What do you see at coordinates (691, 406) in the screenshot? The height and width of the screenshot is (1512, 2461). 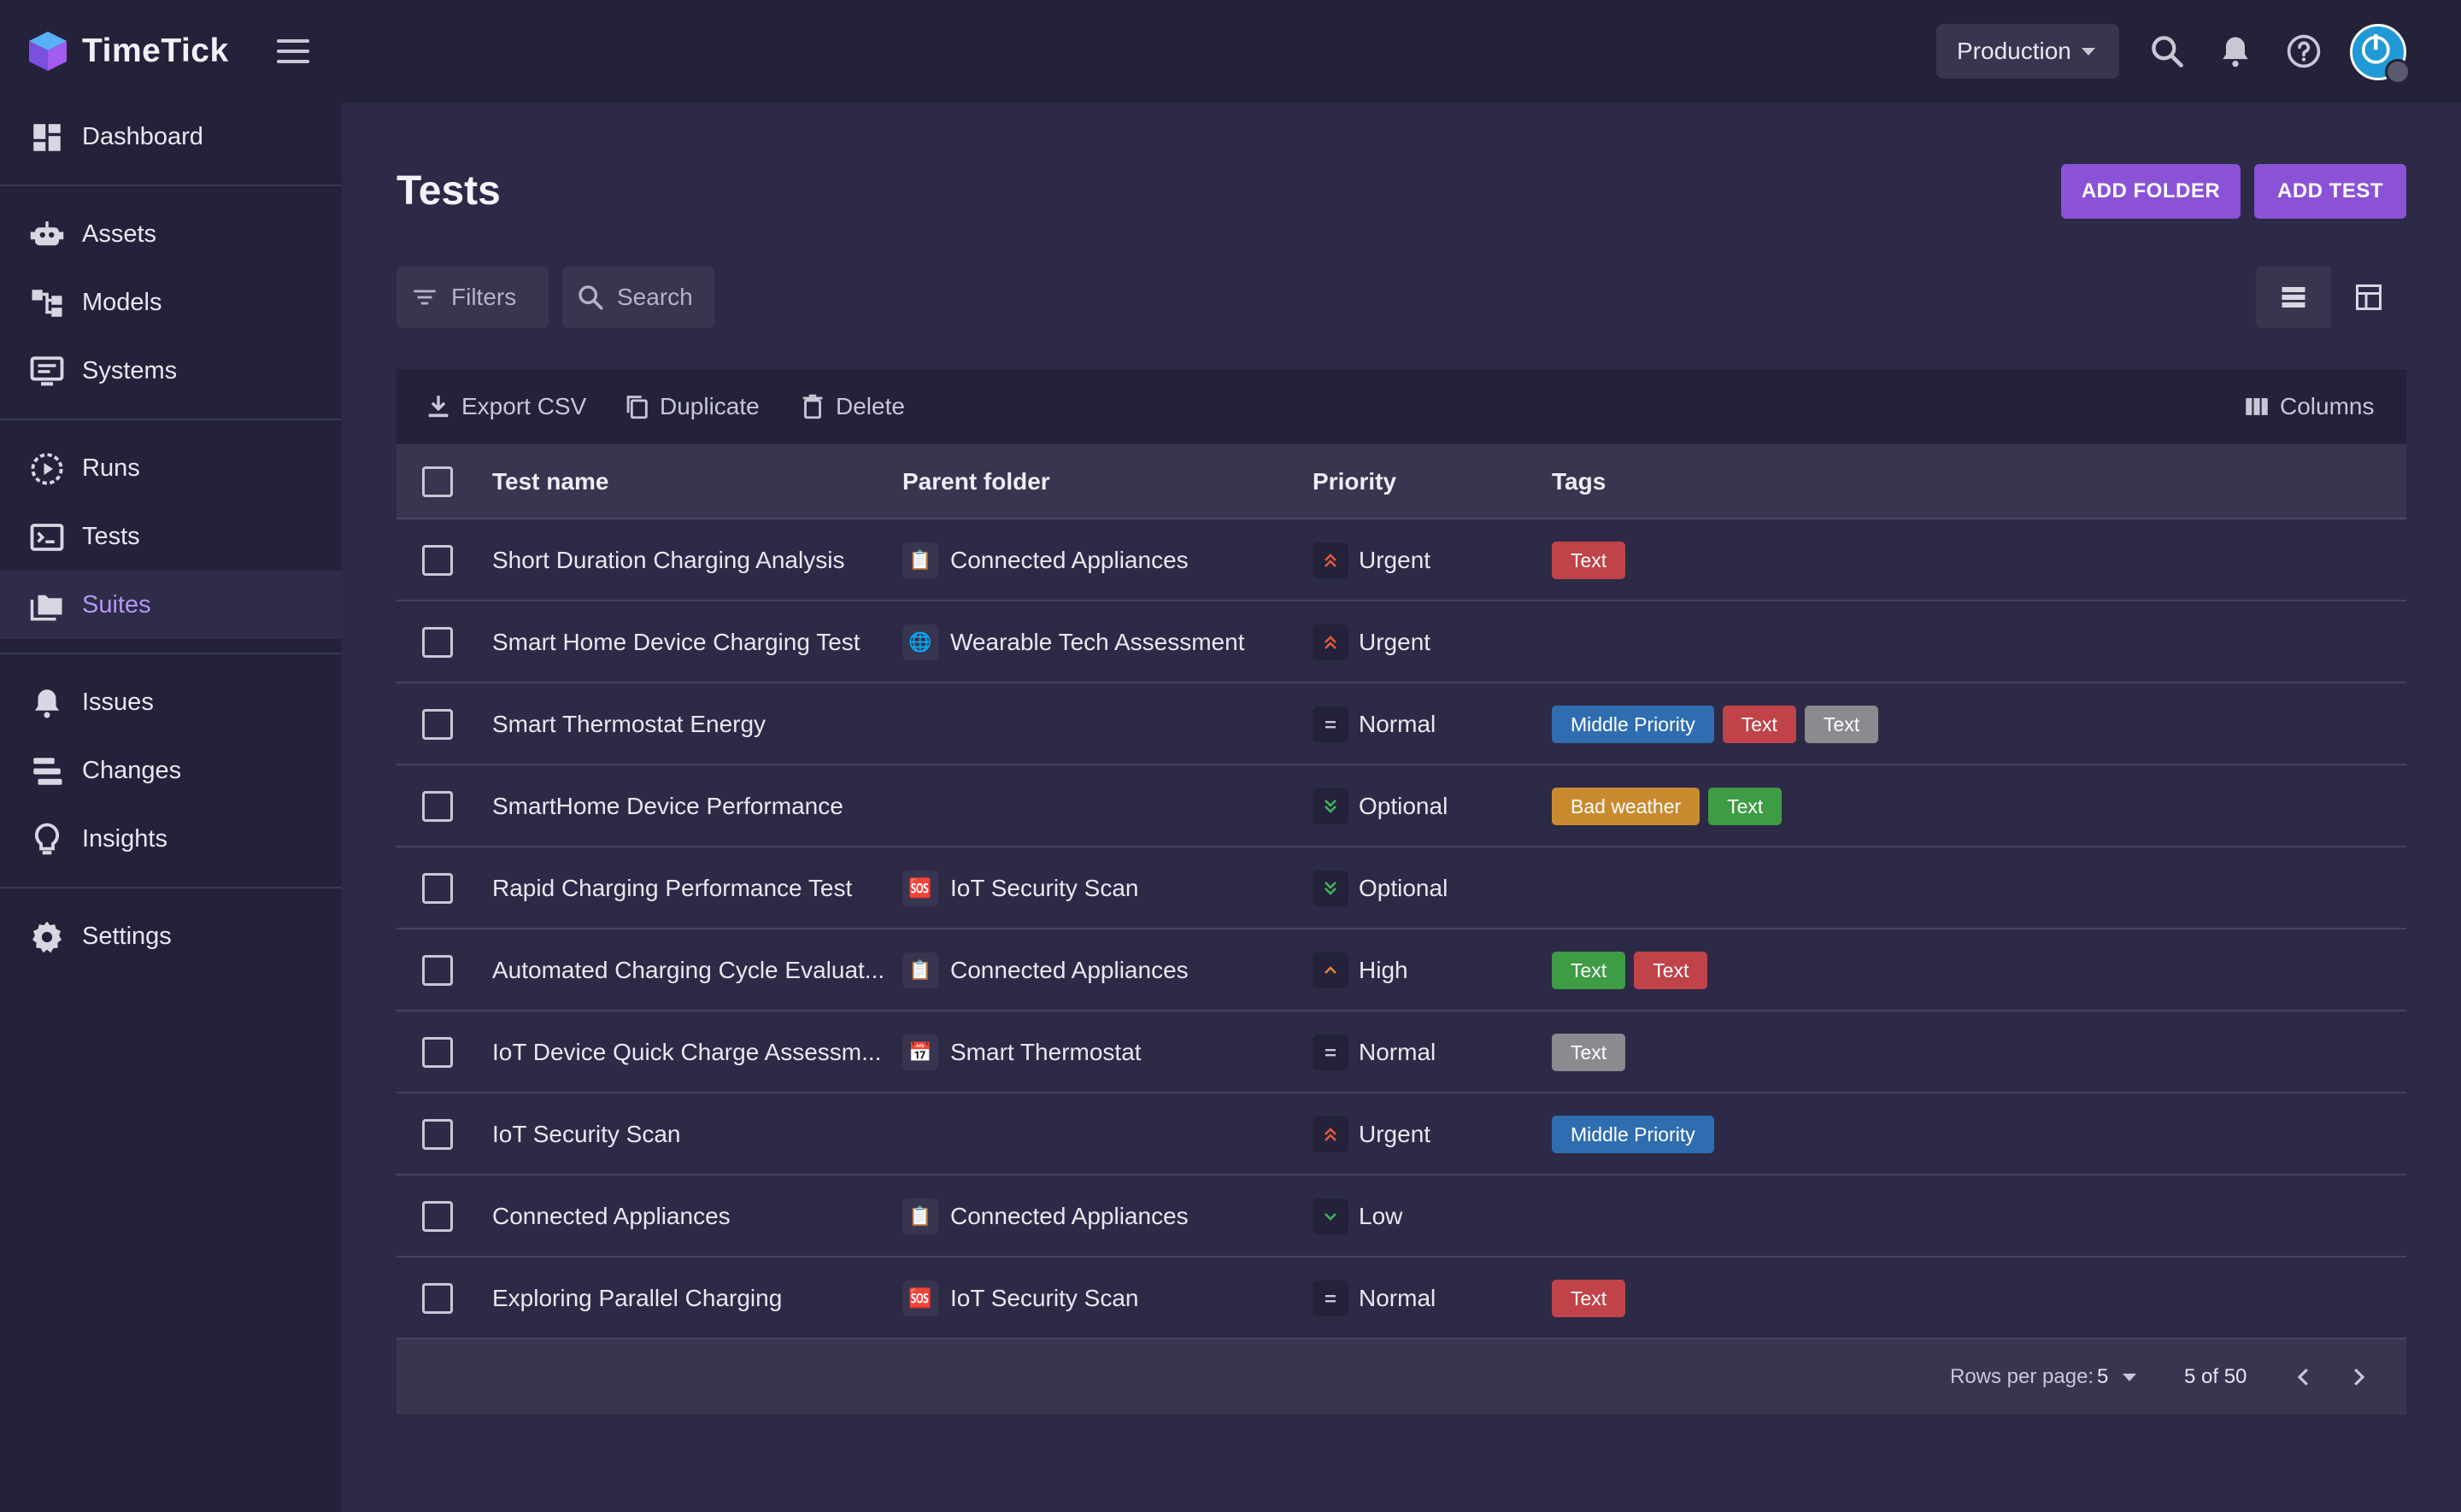 I see `duplicate-button: Duplicate` at bounding box center [691, 406].